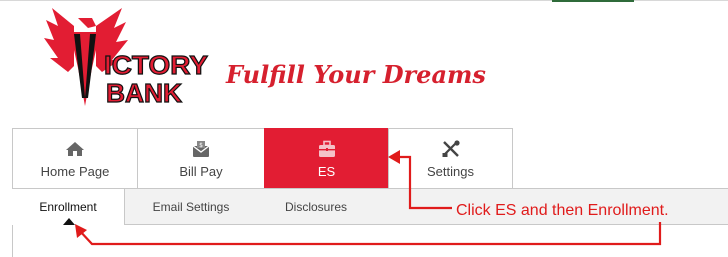 This screenshot has height=257, width=728. I want to click on arrowhead-enrollment, so click(81, 231).